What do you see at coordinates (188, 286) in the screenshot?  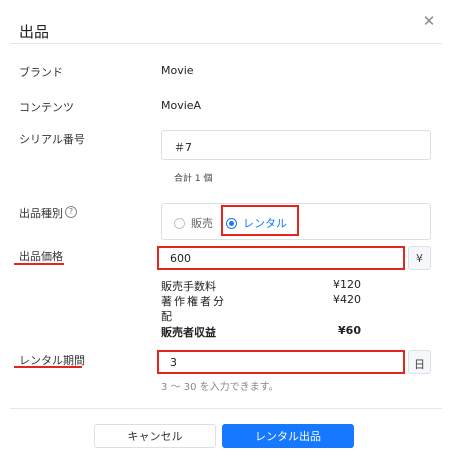 I see `fee-label: 販売手数料` at bounding box center [188, 286].